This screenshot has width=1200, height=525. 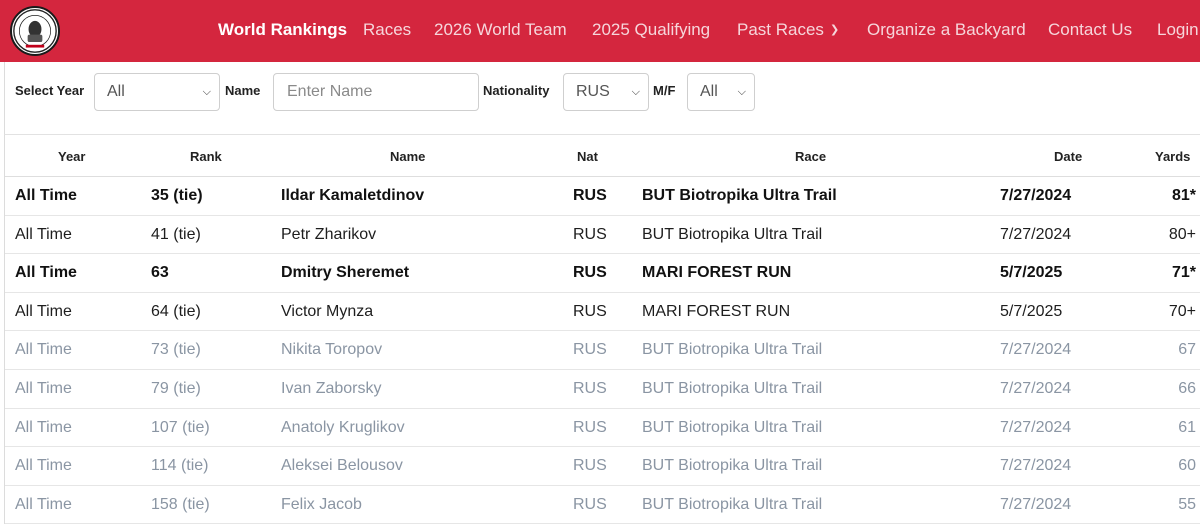 What do you see at coordinates (71, 156) in the screenshot?
I see `header-year: Year` at bounding box center [71, 156].